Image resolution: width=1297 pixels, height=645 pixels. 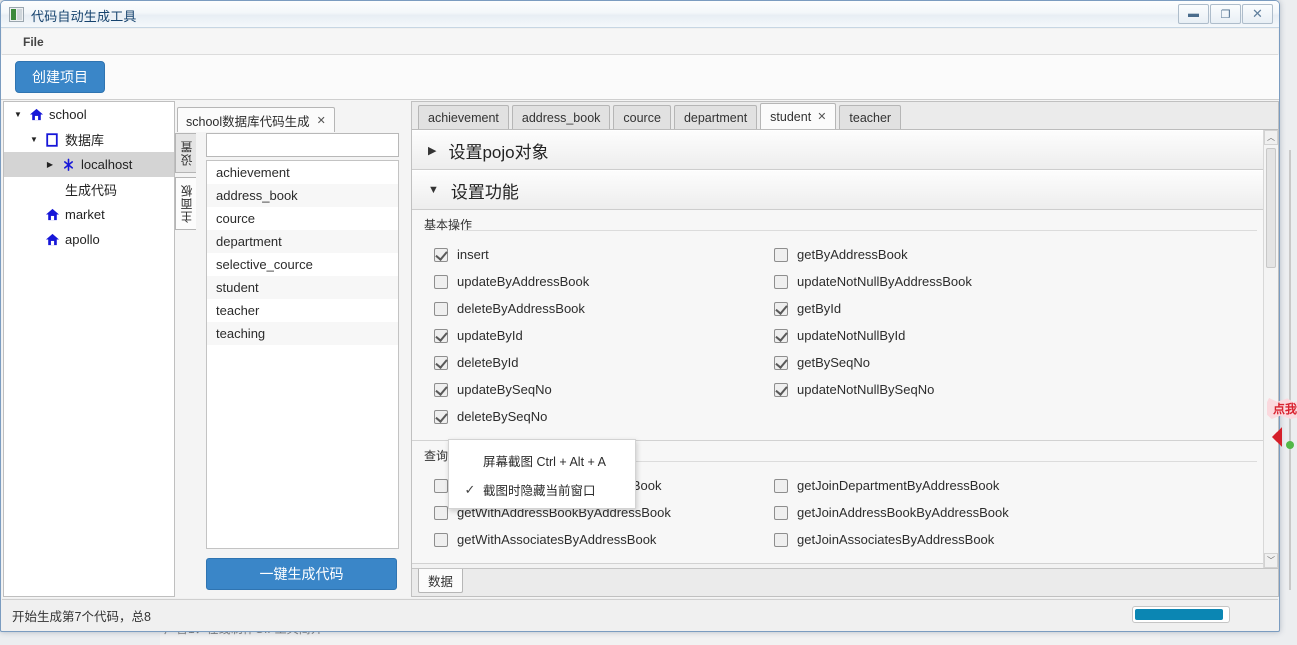 I want to click on scroll-down-button: ﹀, so click(x=1271, y=560).